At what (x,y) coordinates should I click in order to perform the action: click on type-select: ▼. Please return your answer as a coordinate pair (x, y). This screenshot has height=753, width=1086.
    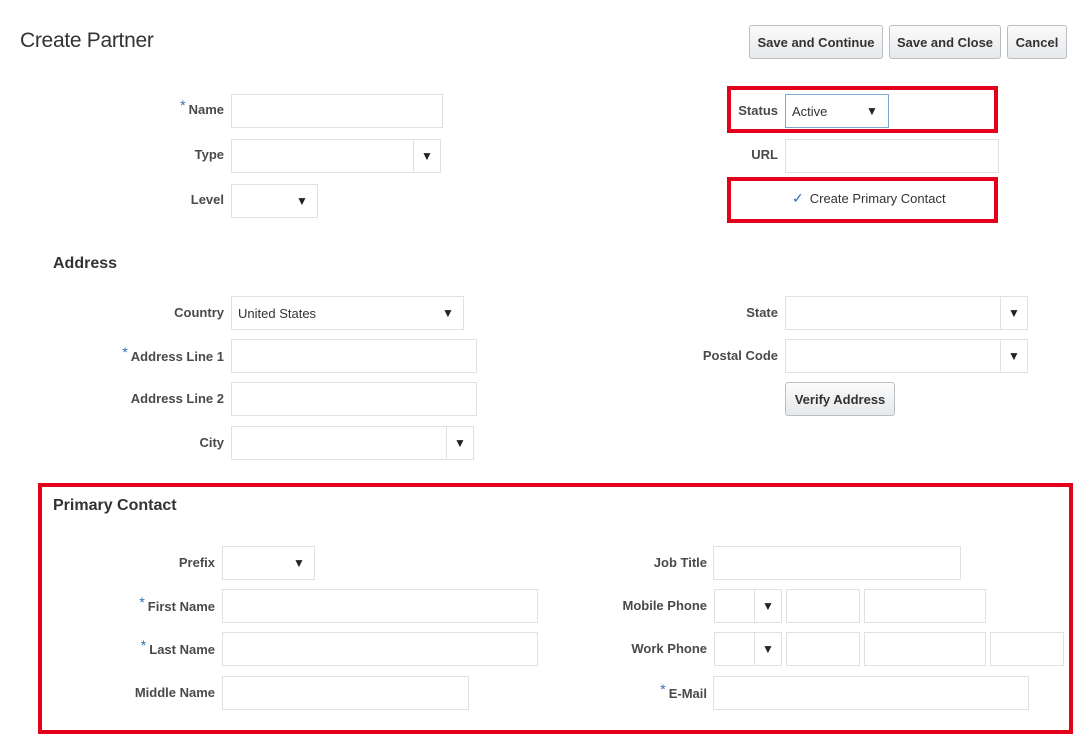
    Looking at the image, I should click on (336, 156).